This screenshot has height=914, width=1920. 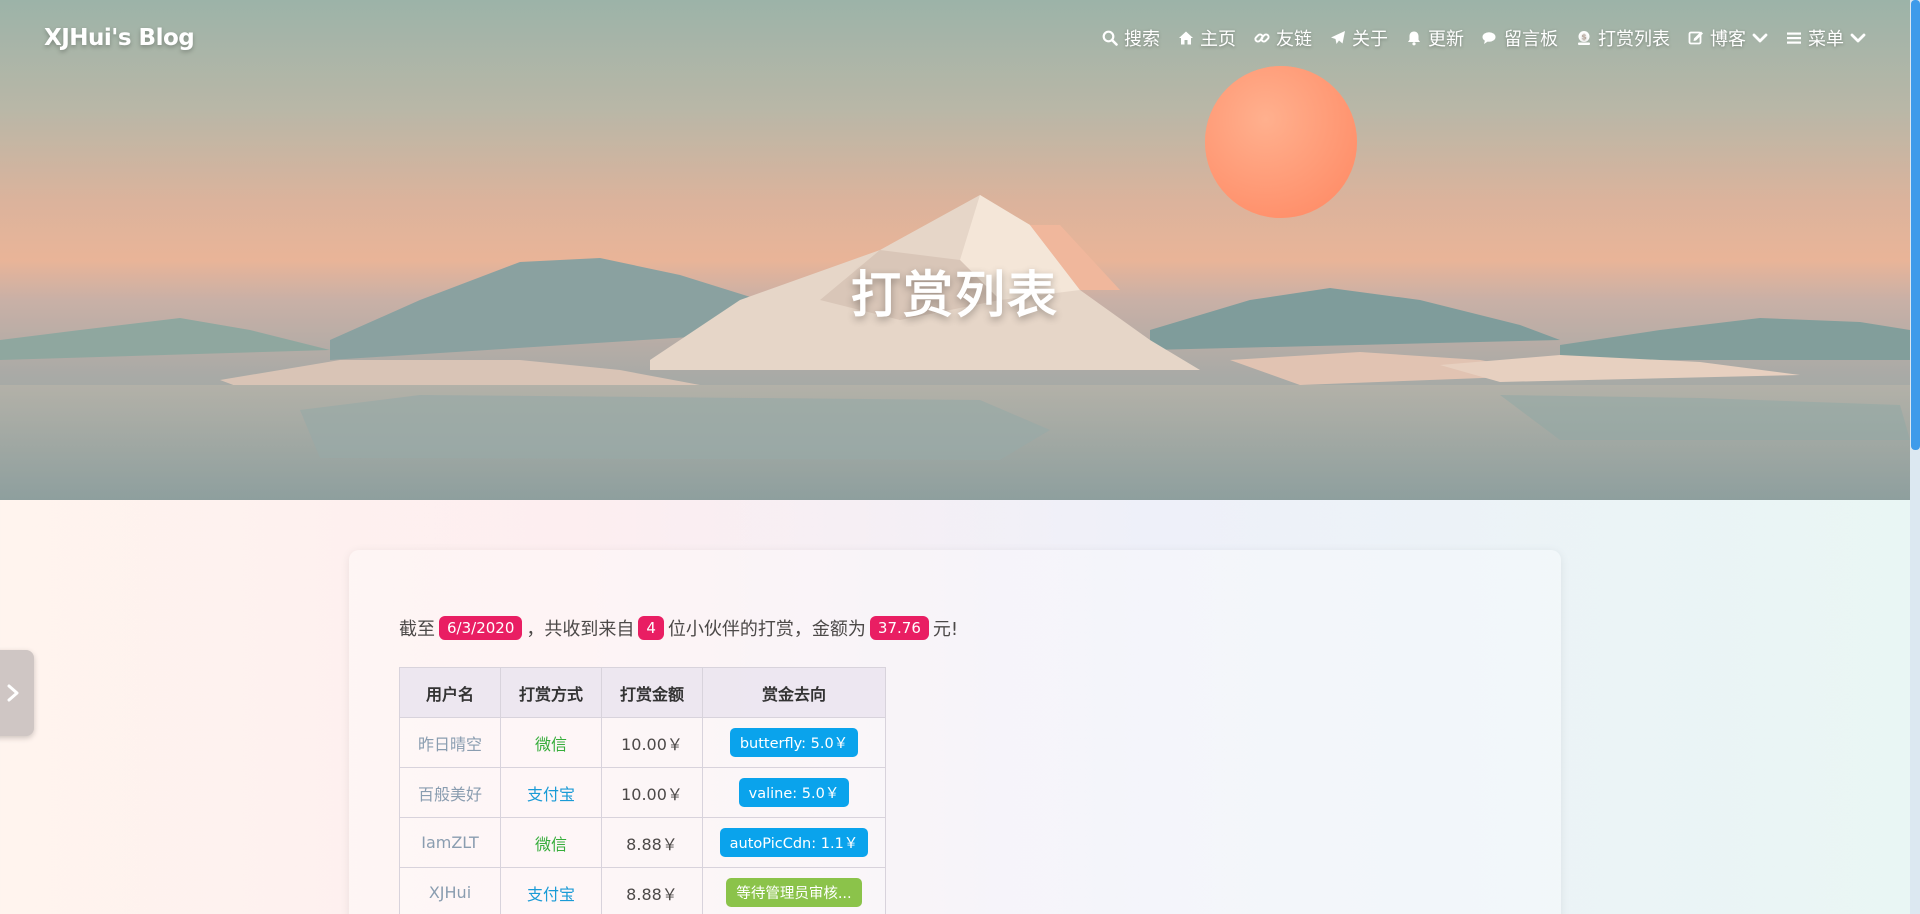 I want to click on nav-menu: 搜索 主页 友链 关于 更新 留言板 $ 打赏列表 博客 菜单, so click(x=1475, y=38).